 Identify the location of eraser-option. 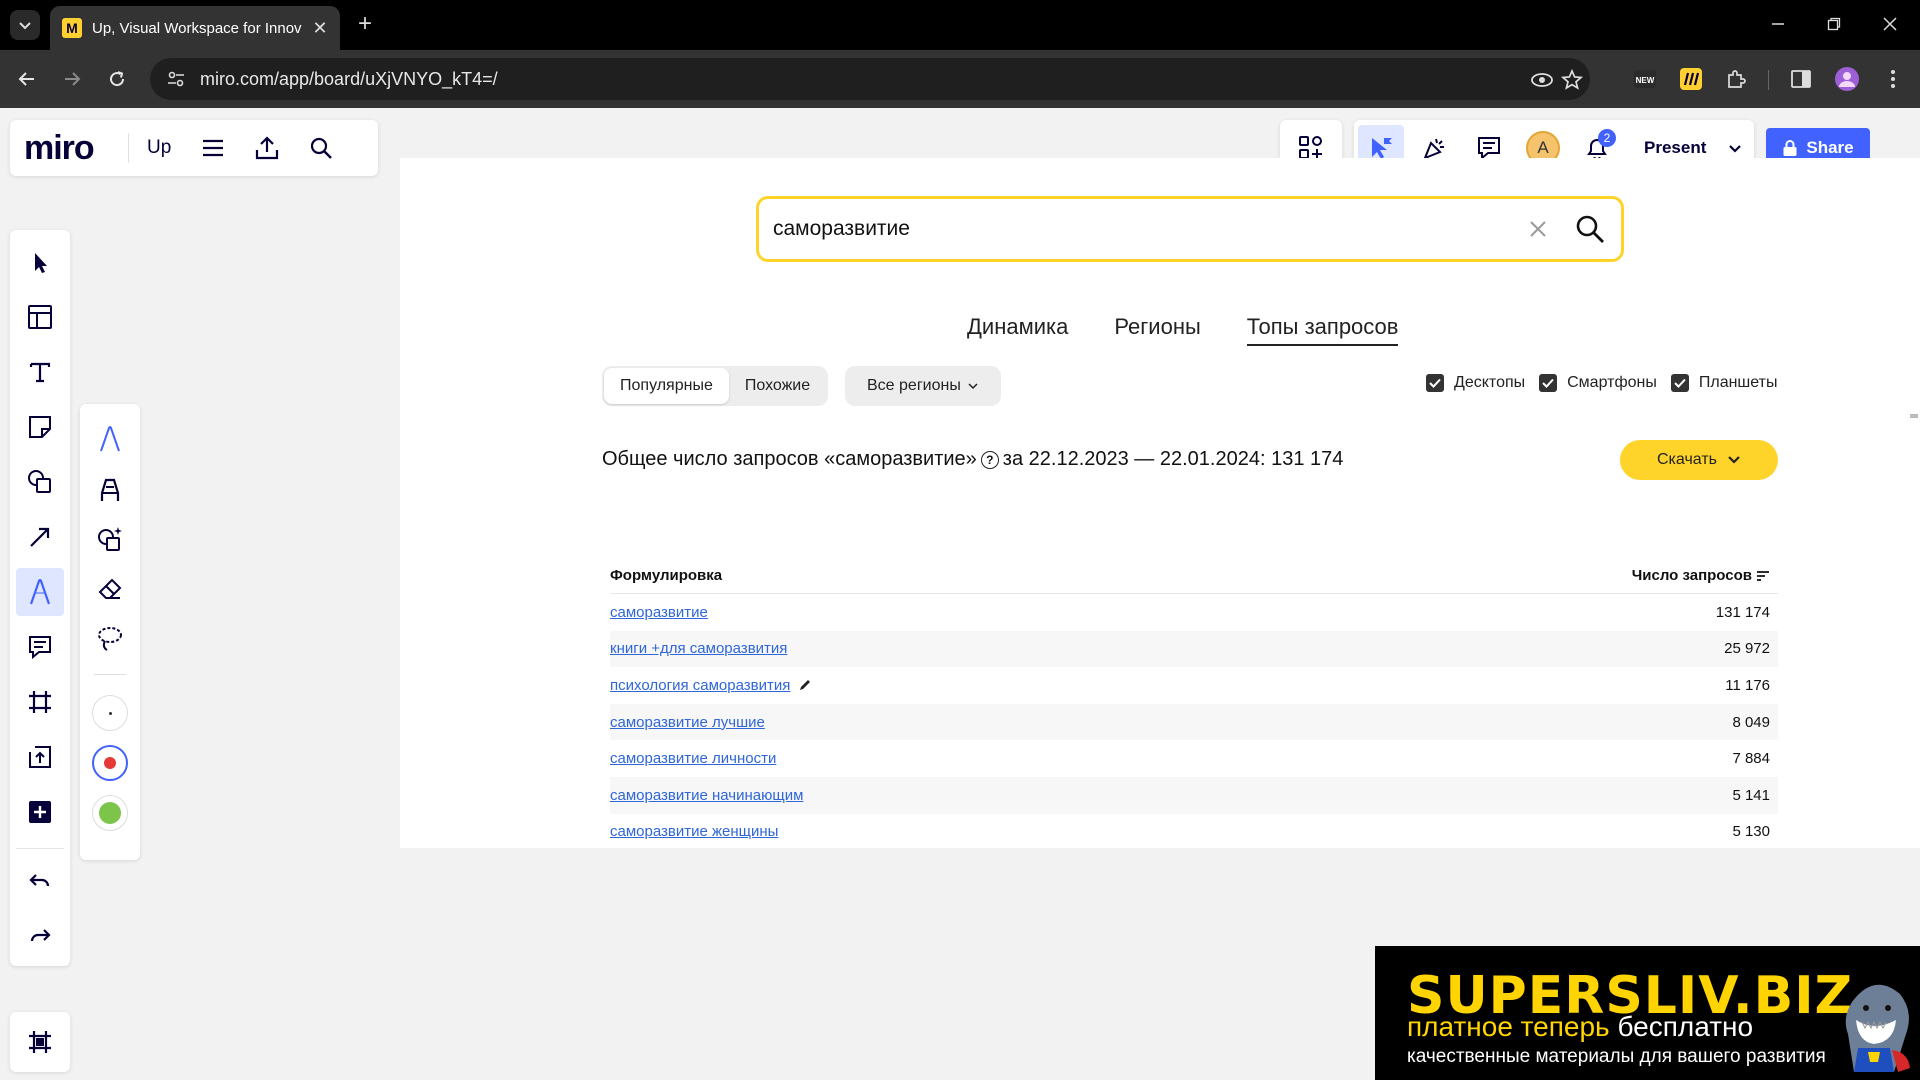
(110, 589).